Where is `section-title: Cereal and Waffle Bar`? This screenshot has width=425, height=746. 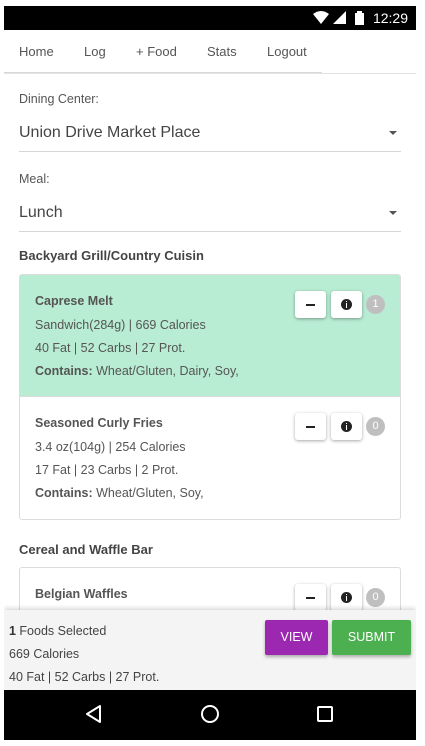
section-title: Cereal and Waffle Bar is located at coordinates (86, 549).